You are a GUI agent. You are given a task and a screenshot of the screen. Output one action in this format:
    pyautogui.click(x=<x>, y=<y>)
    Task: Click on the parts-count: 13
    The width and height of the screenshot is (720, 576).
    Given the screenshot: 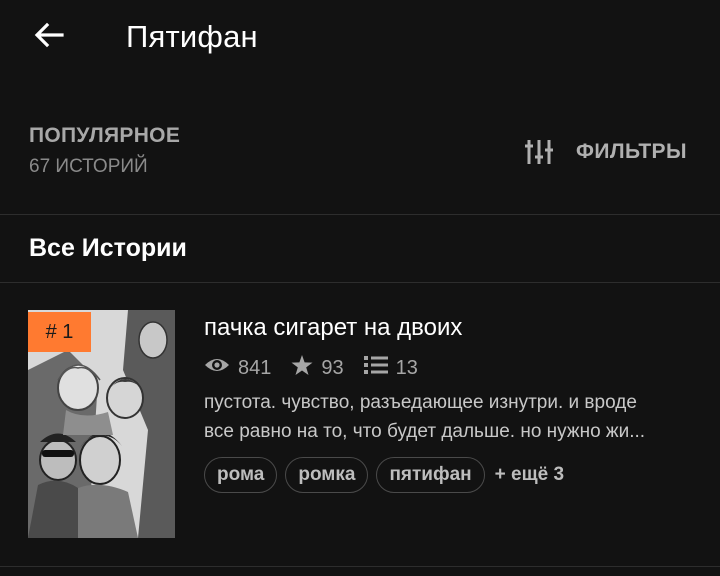 What is the action you would take?
    pyautogui.click(x=406, y=367)
    